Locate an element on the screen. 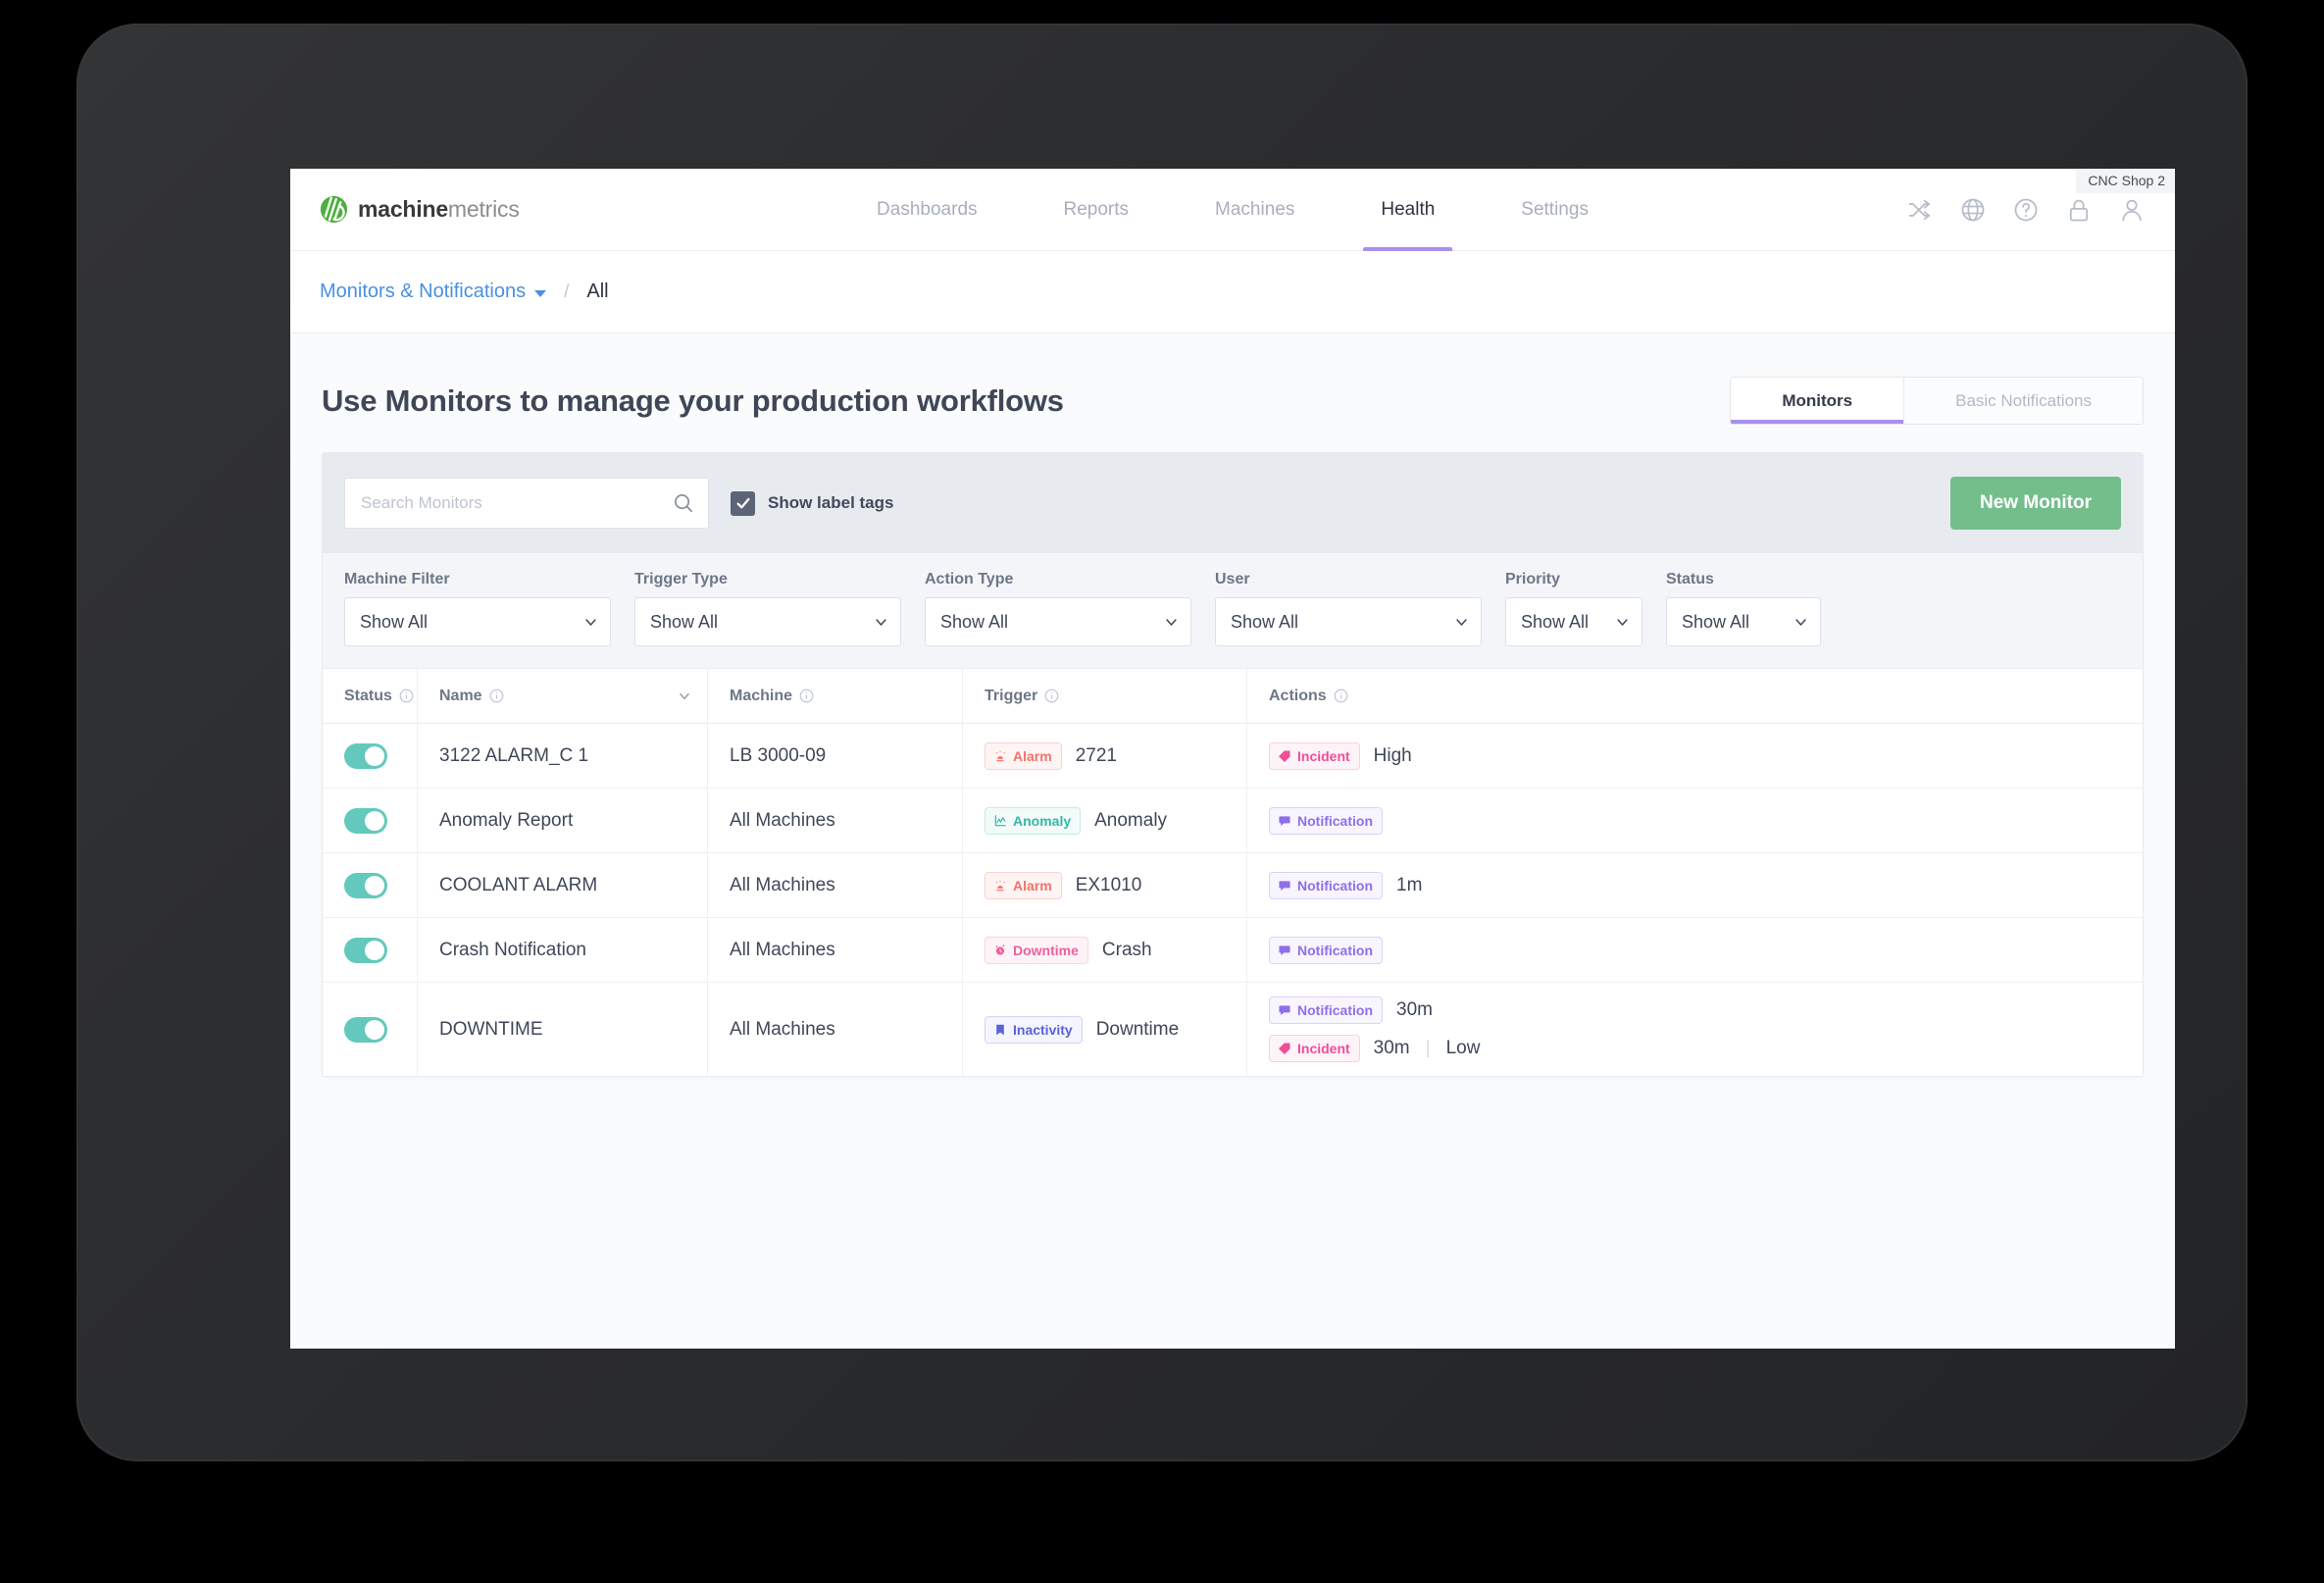 The height and width of the screenshot is (1583, 2324). filter-priority: Priority Show All is located at coordinates (1573, 608).